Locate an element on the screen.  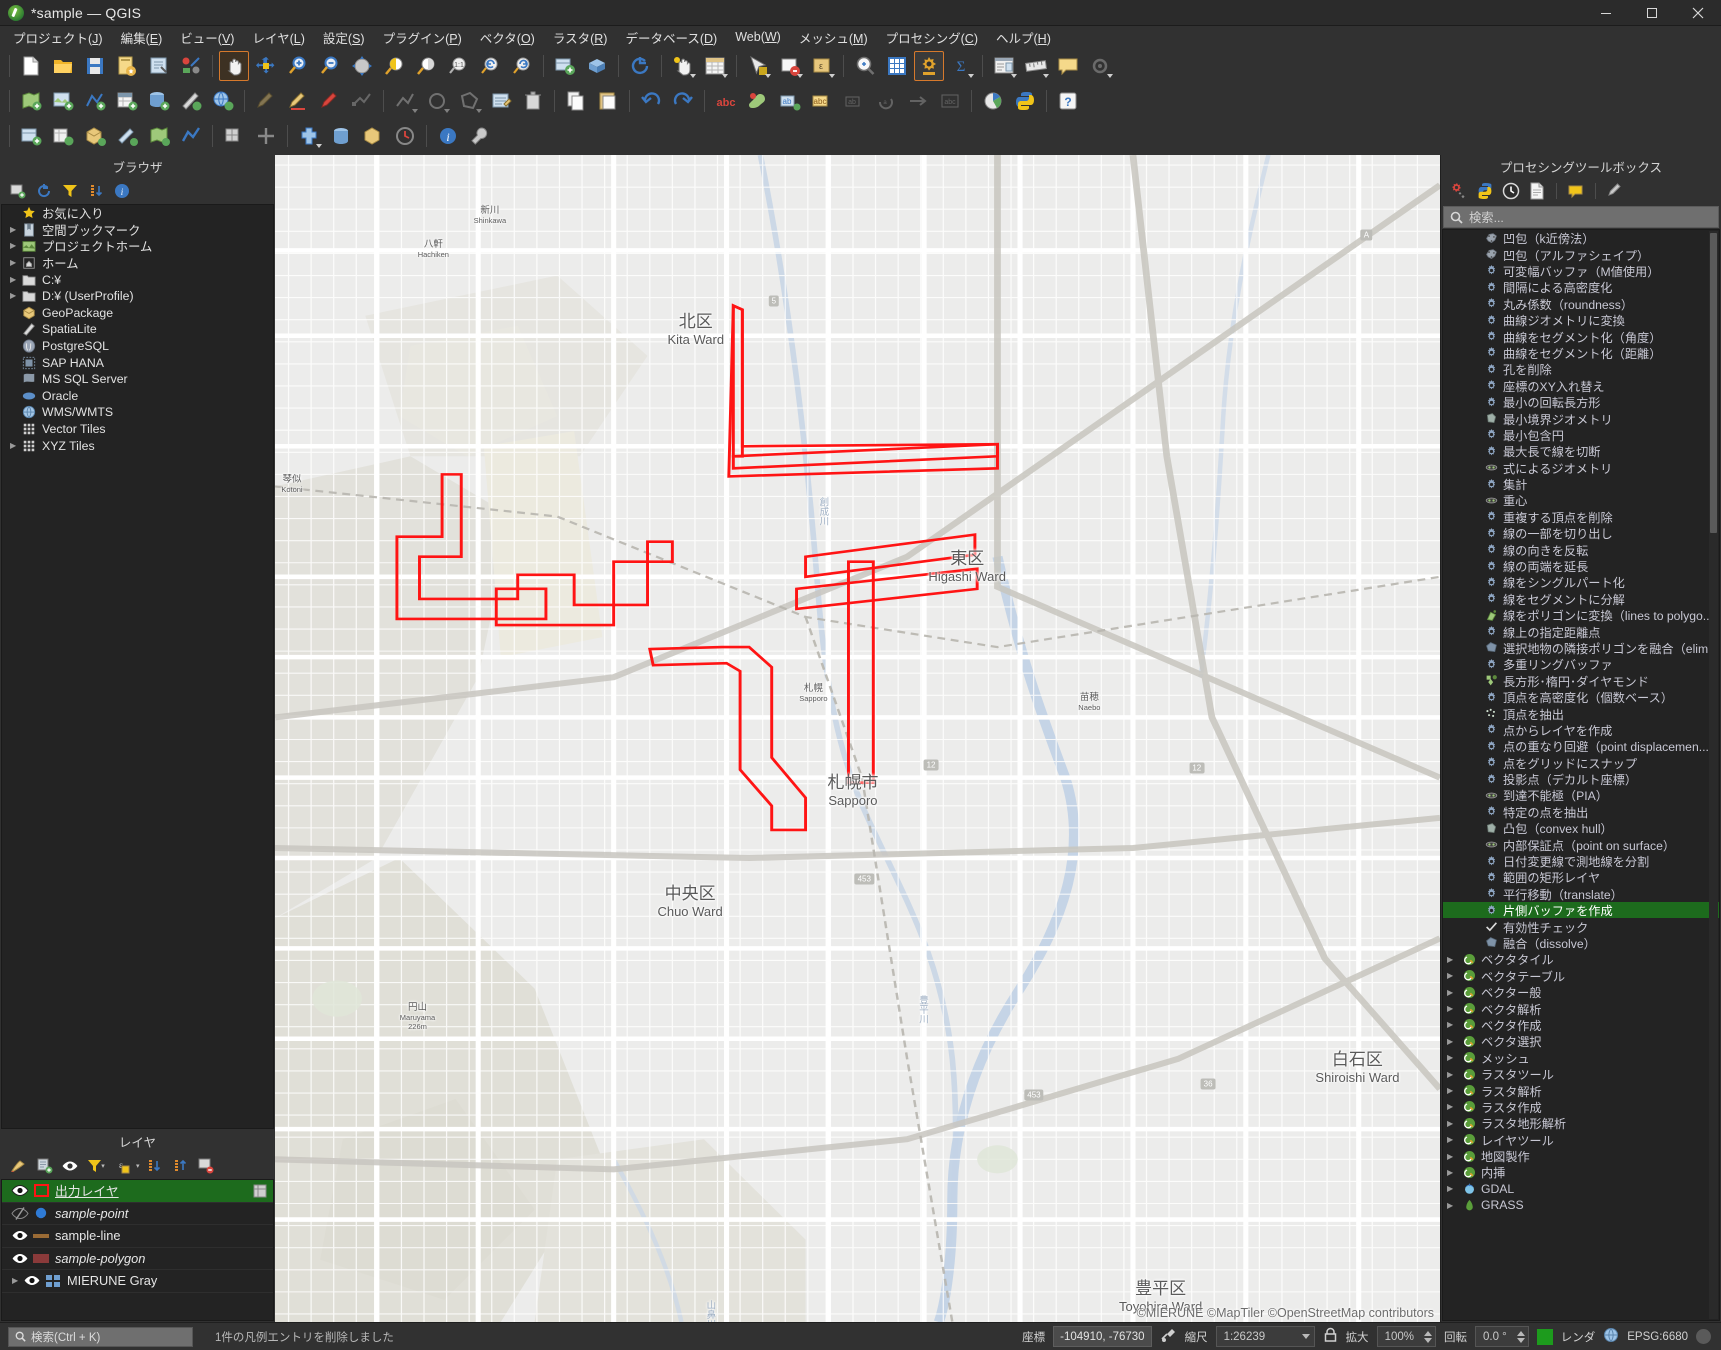
browser-item: ▶ プロジェクトホーム is located at coordinates (137, 246).